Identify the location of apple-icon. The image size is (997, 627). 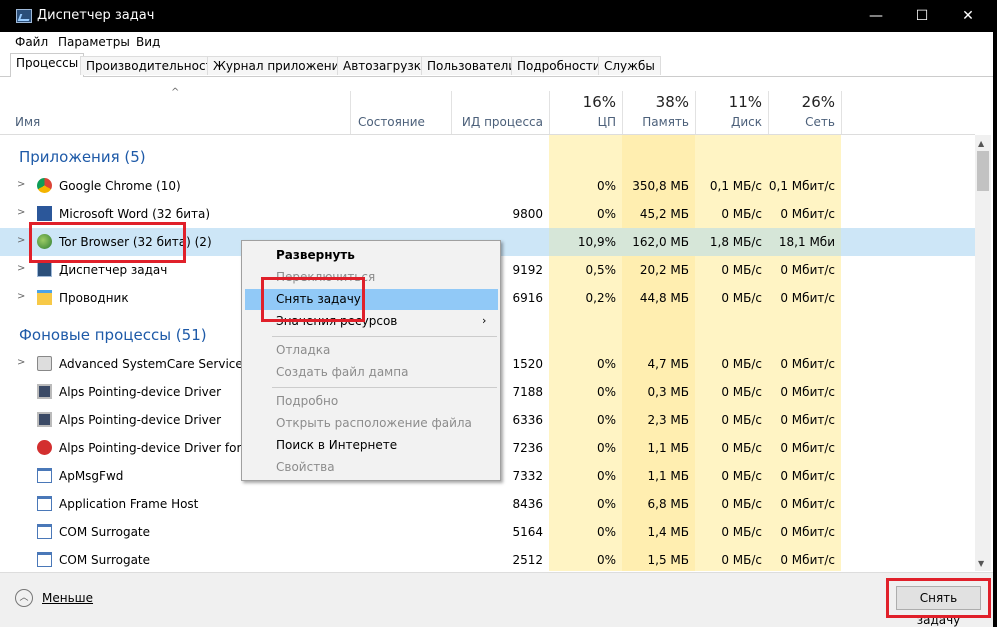
(44, 447).